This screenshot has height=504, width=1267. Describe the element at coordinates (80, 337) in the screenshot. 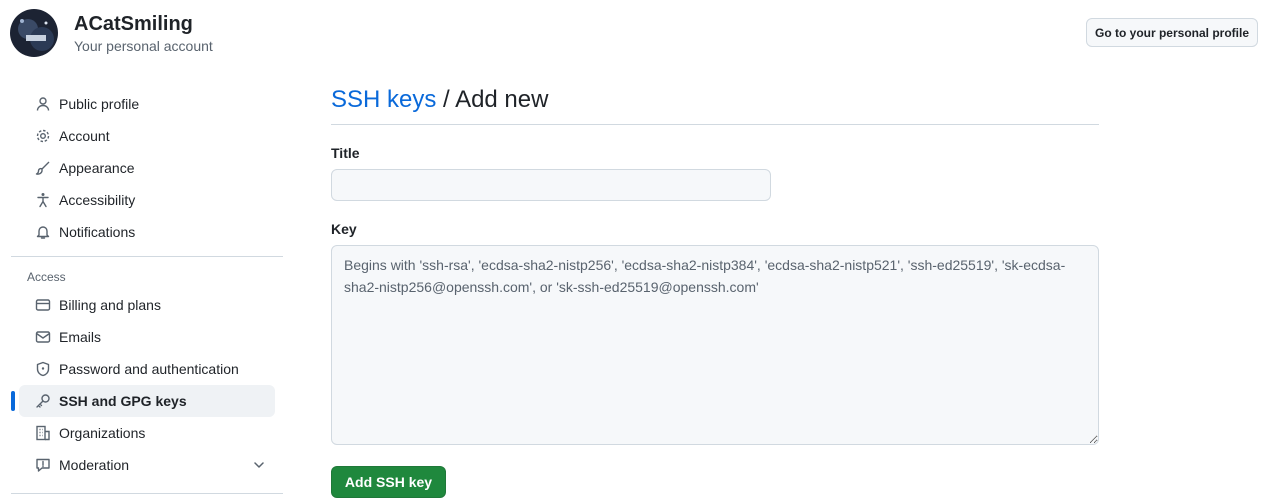

I see `sidebar-item-label: Emails` at that location.